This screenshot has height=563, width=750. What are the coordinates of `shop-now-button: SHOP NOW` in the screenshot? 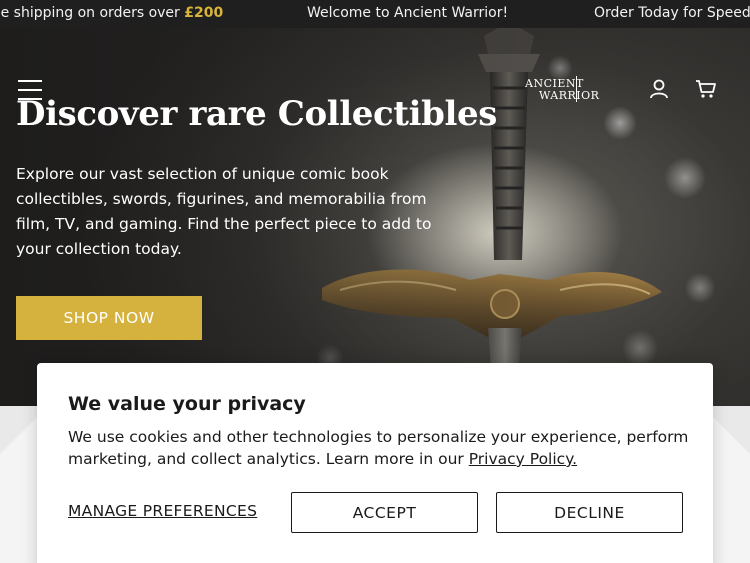 It's located at (109, 318).